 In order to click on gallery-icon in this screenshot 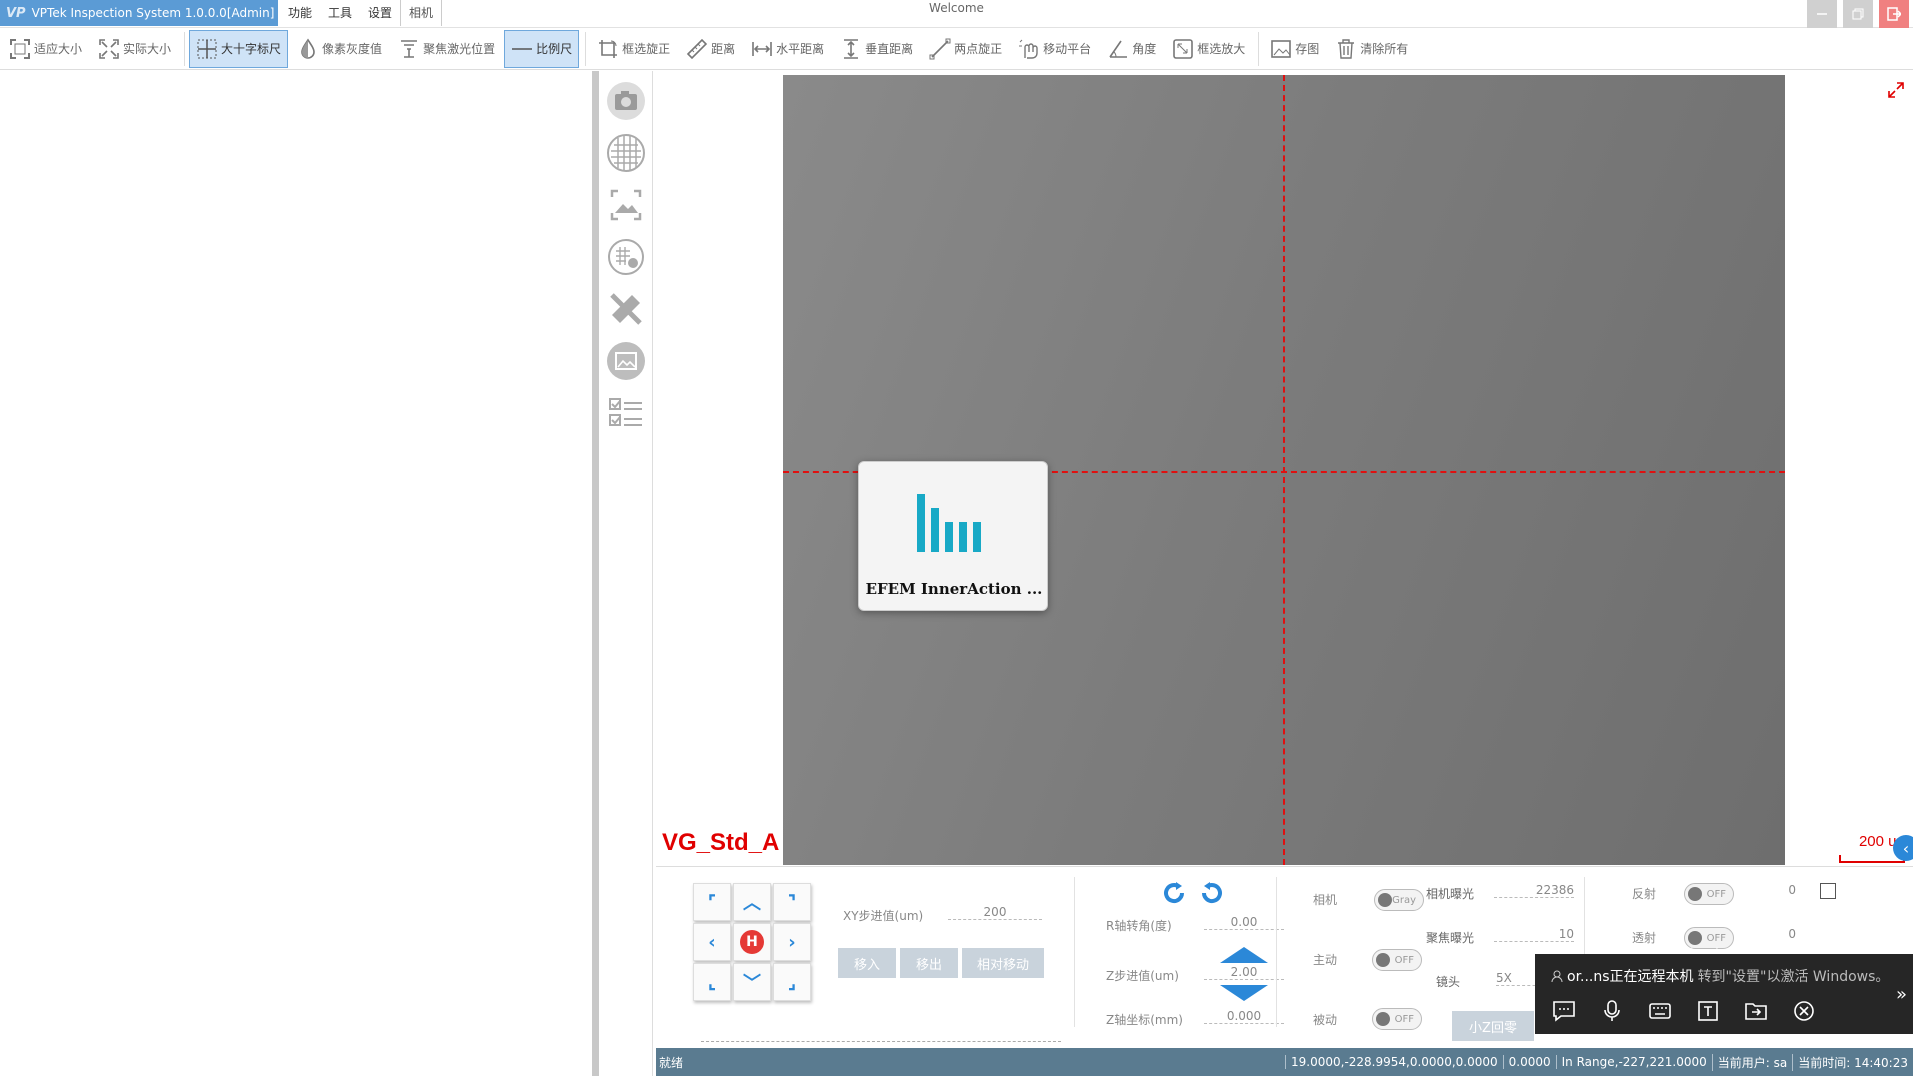, I will do `click(626, 361)`.